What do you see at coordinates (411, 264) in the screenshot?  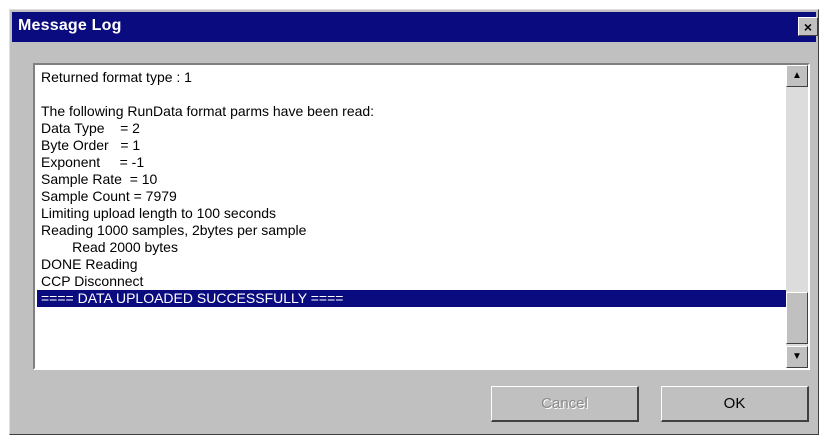 I see `log-line: DONE Reading` at bounding box center [411, 264].